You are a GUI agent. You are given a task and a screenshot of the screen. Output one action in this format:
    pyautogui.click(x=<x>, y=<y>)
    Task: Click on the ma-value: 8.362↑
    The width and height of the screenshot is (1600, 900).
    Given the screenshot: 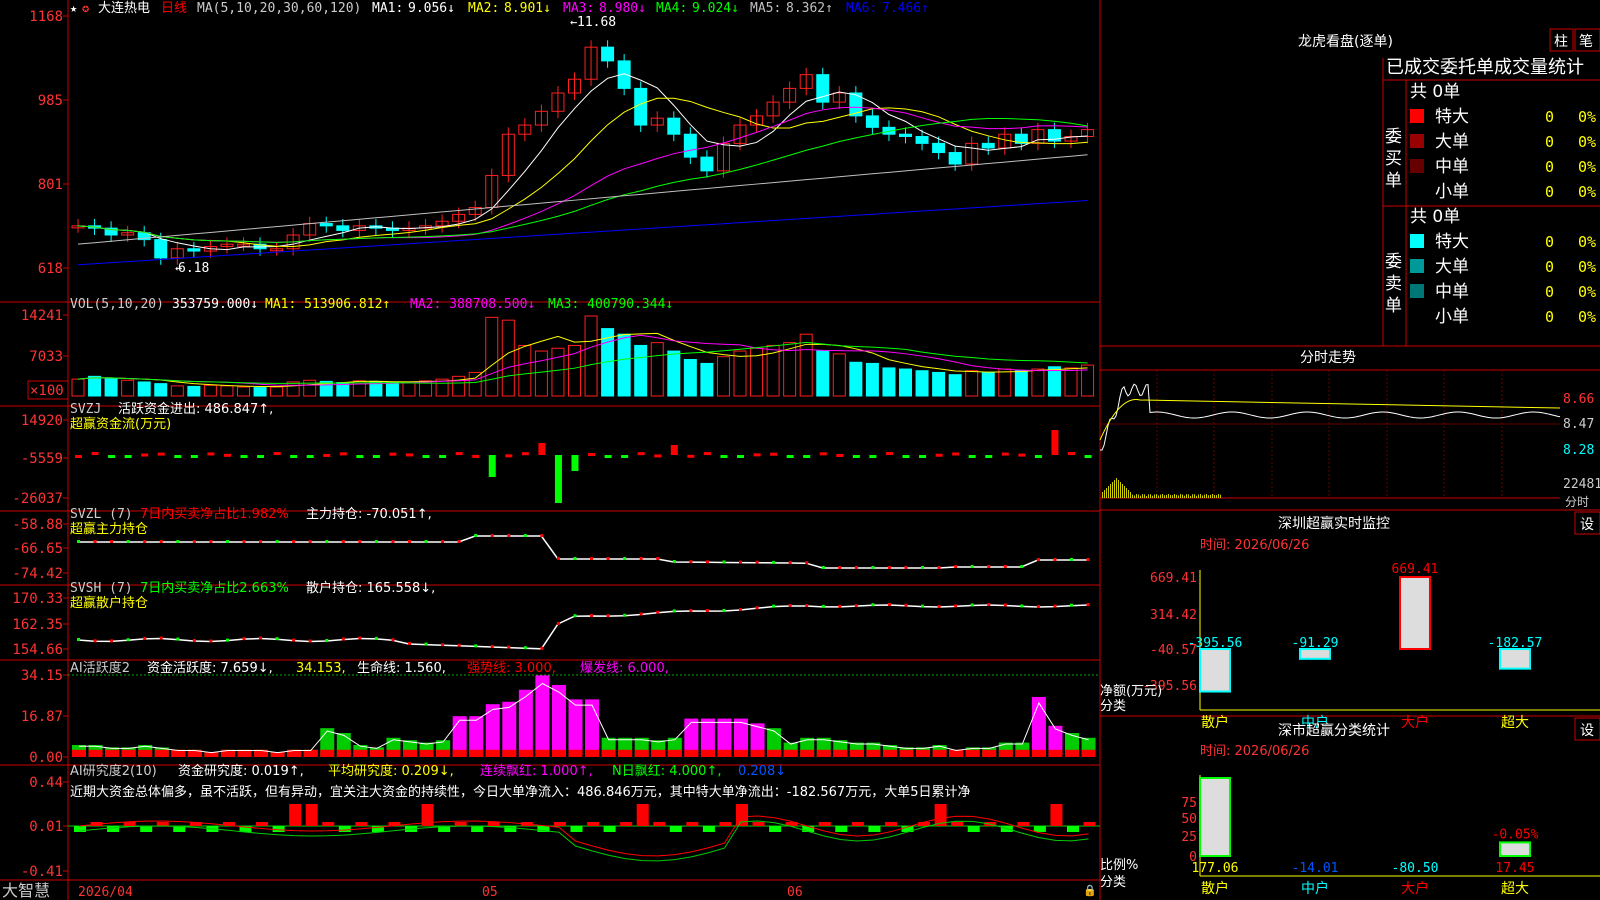 What is the action you would take?
    pyautogui.click(x=809, y=8)
    